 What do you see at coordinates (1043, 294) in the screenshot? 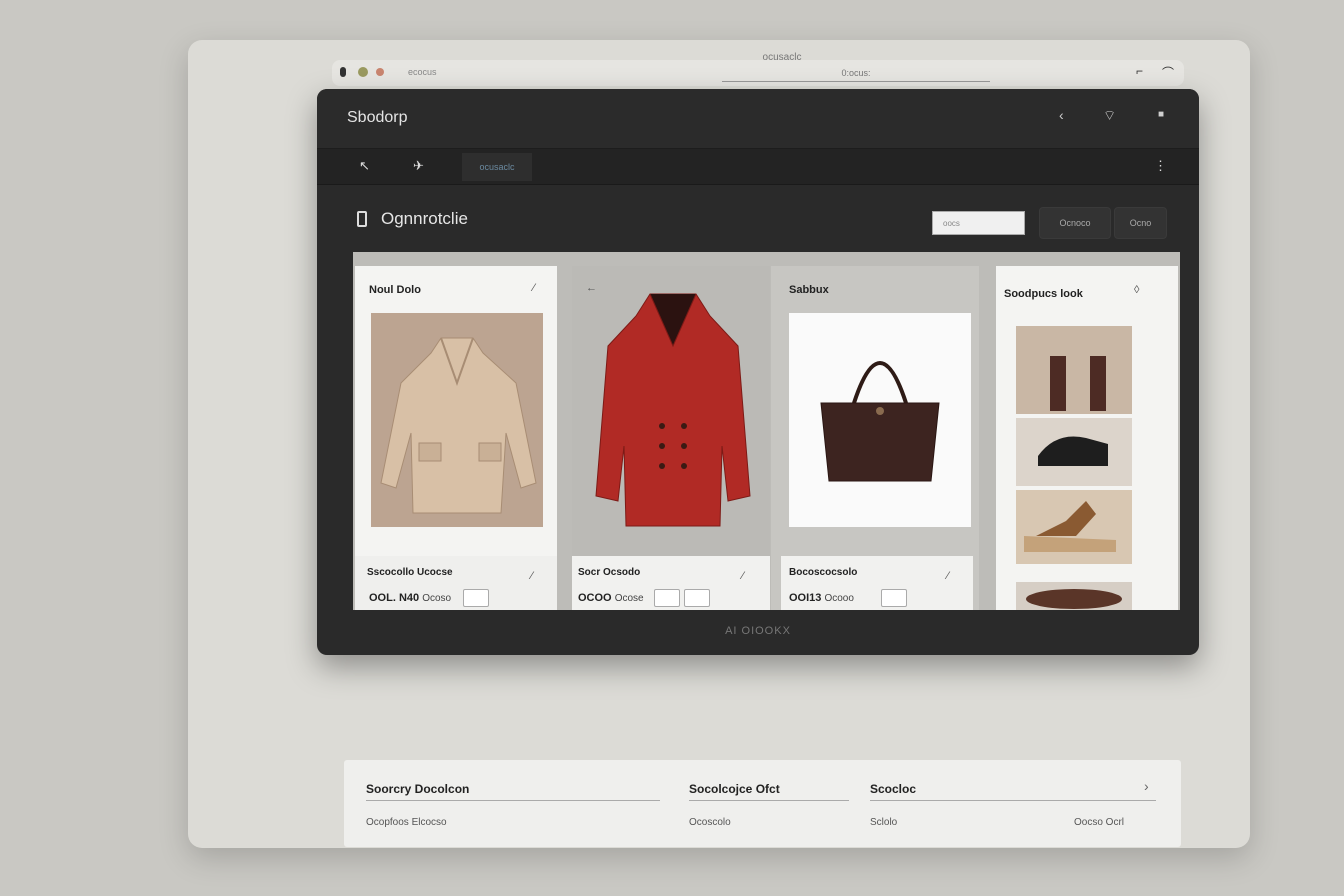
I see `card-title: Soodpucs look` at bounding box center [1043, 294].